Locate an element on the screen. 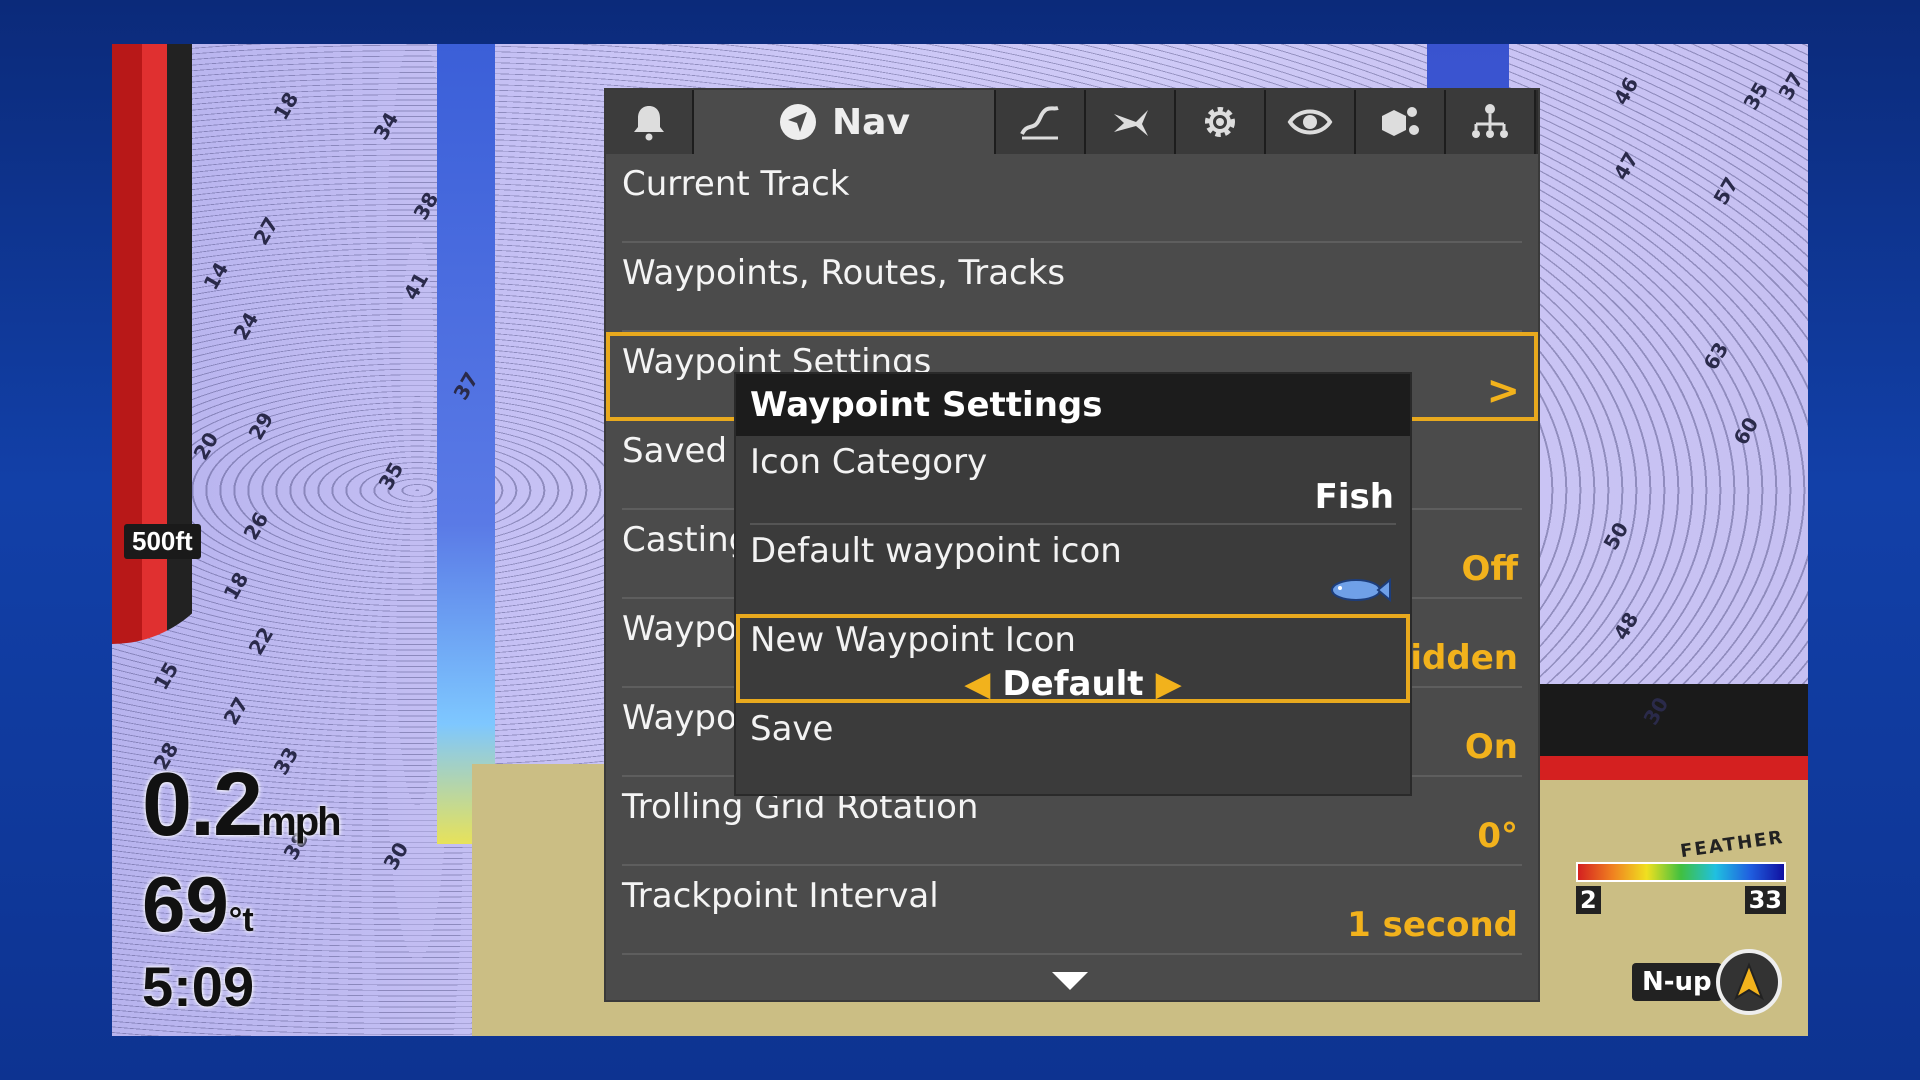  new-icon-label: New Waypoint Icon is located at coordinates (913, 640).